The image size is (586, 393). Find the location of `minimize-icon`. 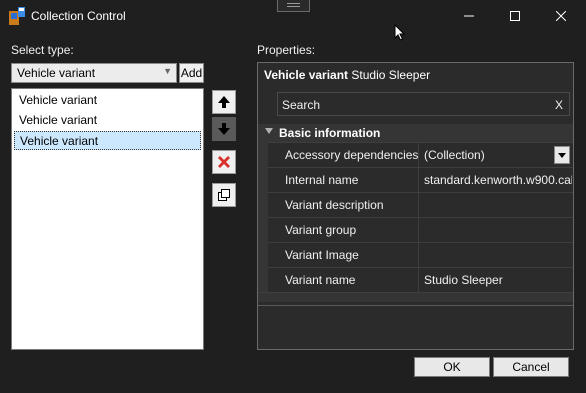

minimize-icon is located at coordinates (469, 16).